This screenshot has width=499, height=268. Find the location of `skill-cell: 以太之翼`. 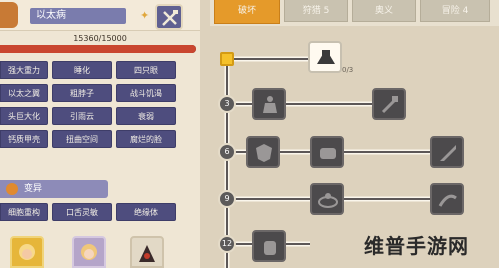

skill-cell: 以太之翼 is located at coordinates (24, 93).